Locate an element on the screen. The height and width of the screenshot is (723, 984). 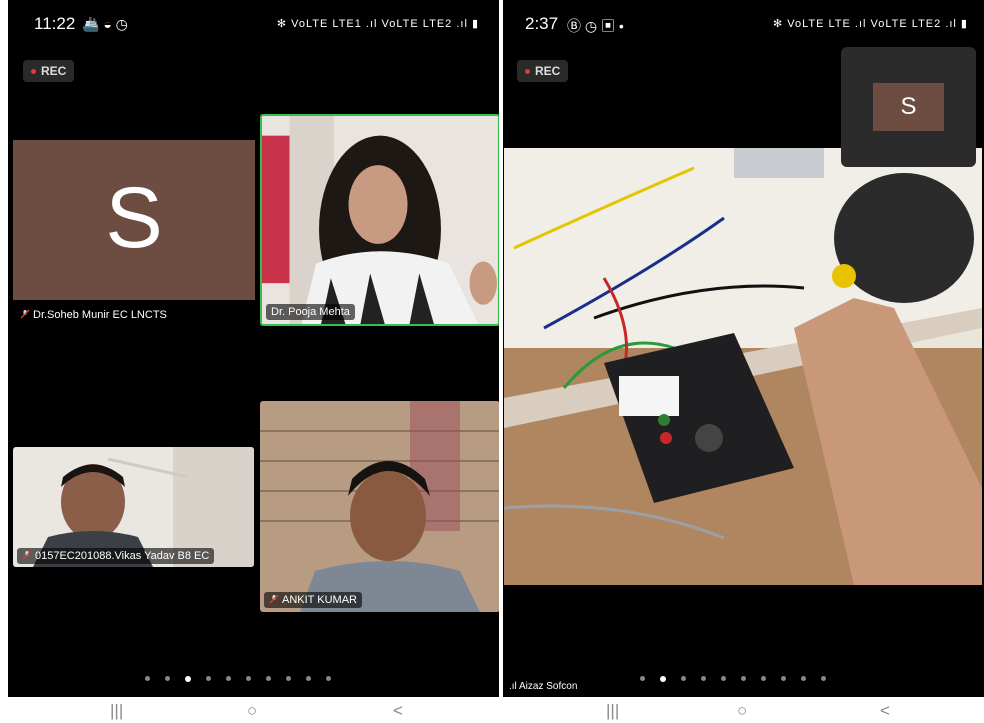
participant-tile-vikas: 0157EC201088.Vikas Yadav B8 EC is located at coordinates (133, 507).